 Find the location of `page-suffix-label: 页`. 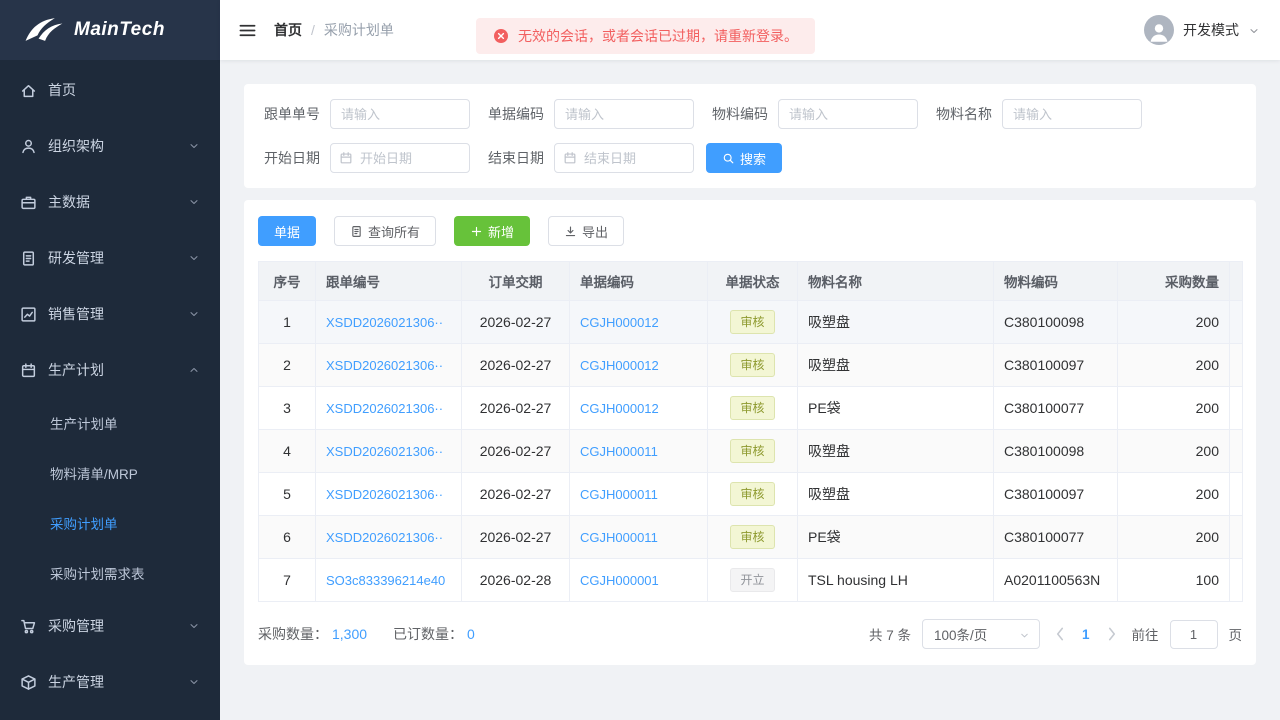

page-suffix-label: 页 is located at coordinates (1235, 635).